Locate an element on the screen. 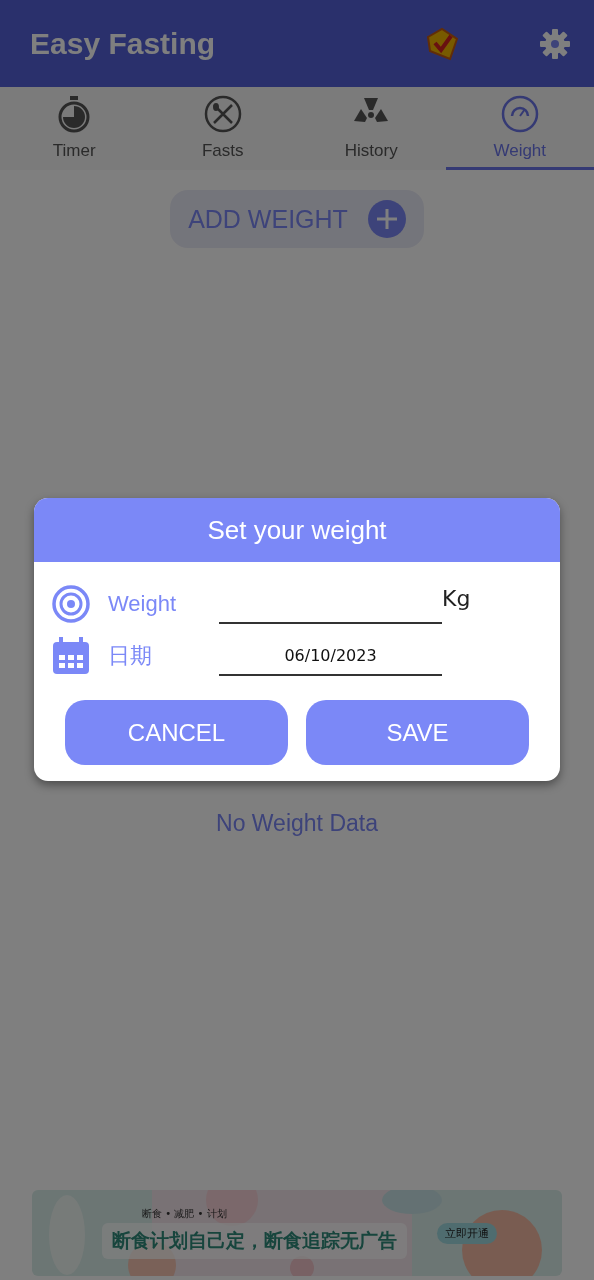  plus-icon is located at coordinates (386, 219).